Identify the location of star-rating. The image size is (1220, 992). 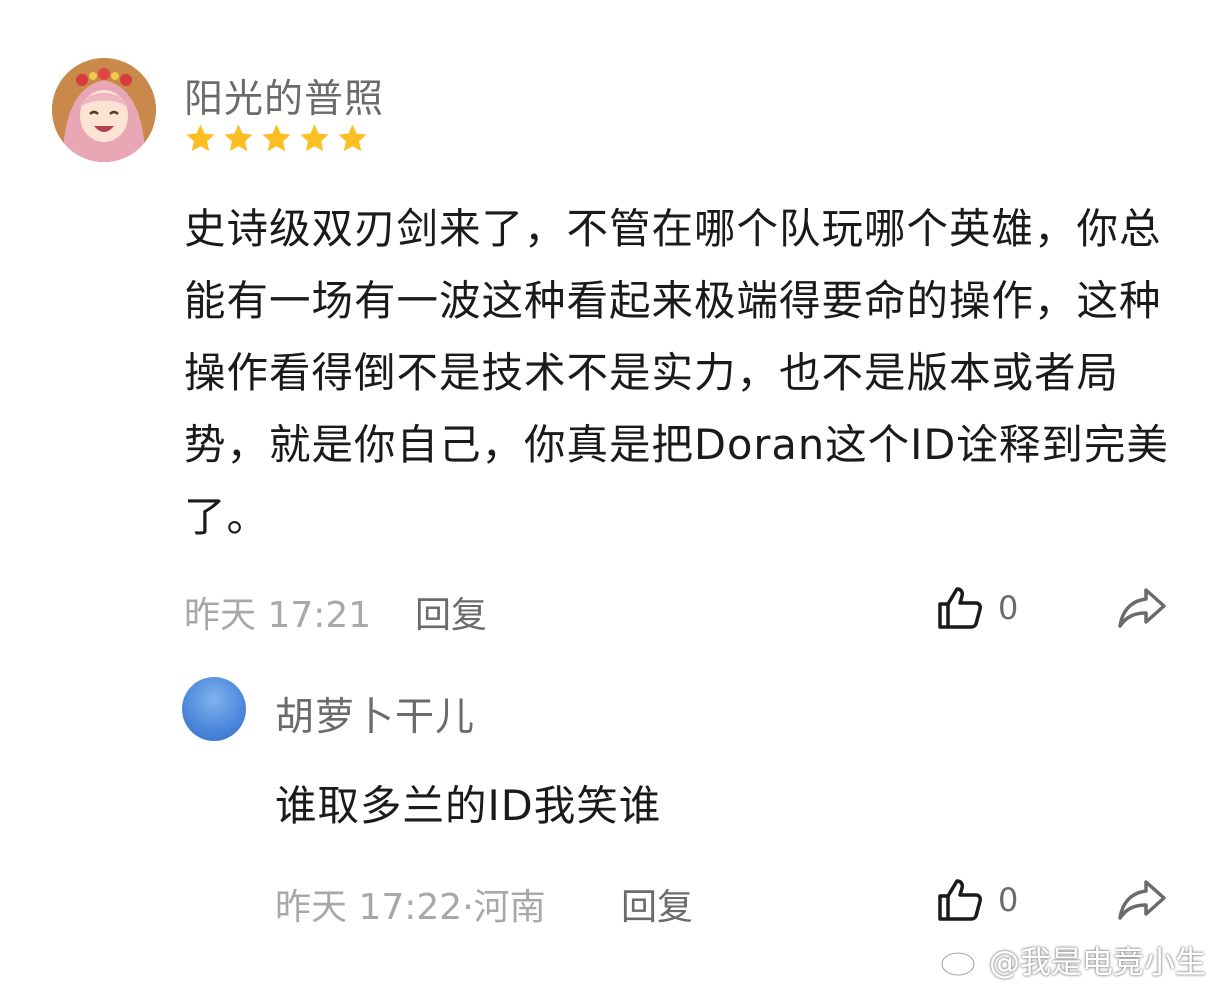
(276, 138).